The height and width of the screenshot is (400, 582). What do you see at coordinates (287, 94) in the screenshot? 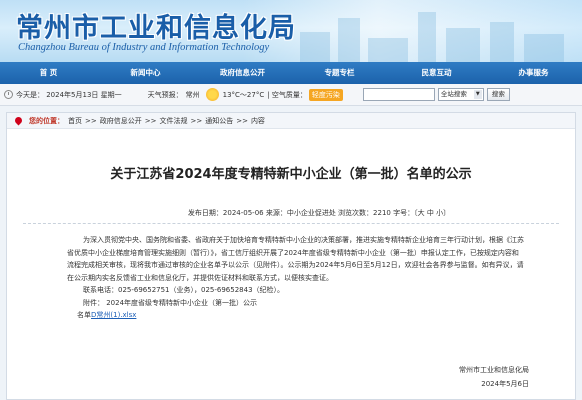
I see `air-quality-label: | 空气质量：` at bounding box center [287, 94].